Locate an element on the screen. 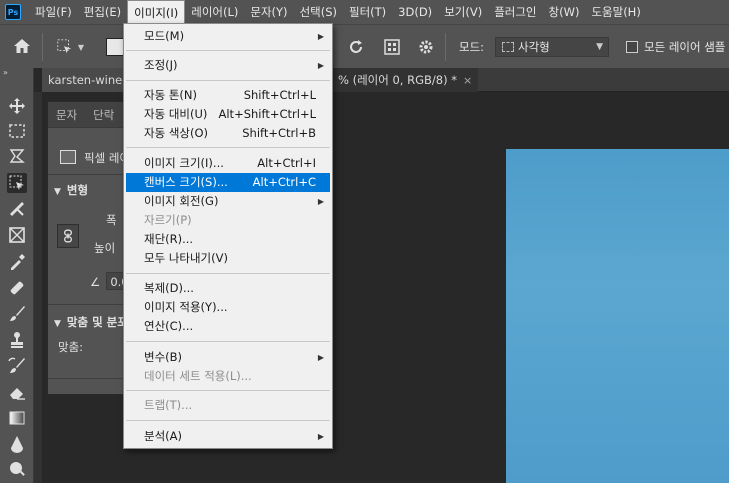 The width and height of the screenshot is (729, 483). menu-item-canvas-size: 캔버스 크기(S)... Alt+Ctrl+C is located at coordinates (228, 182).